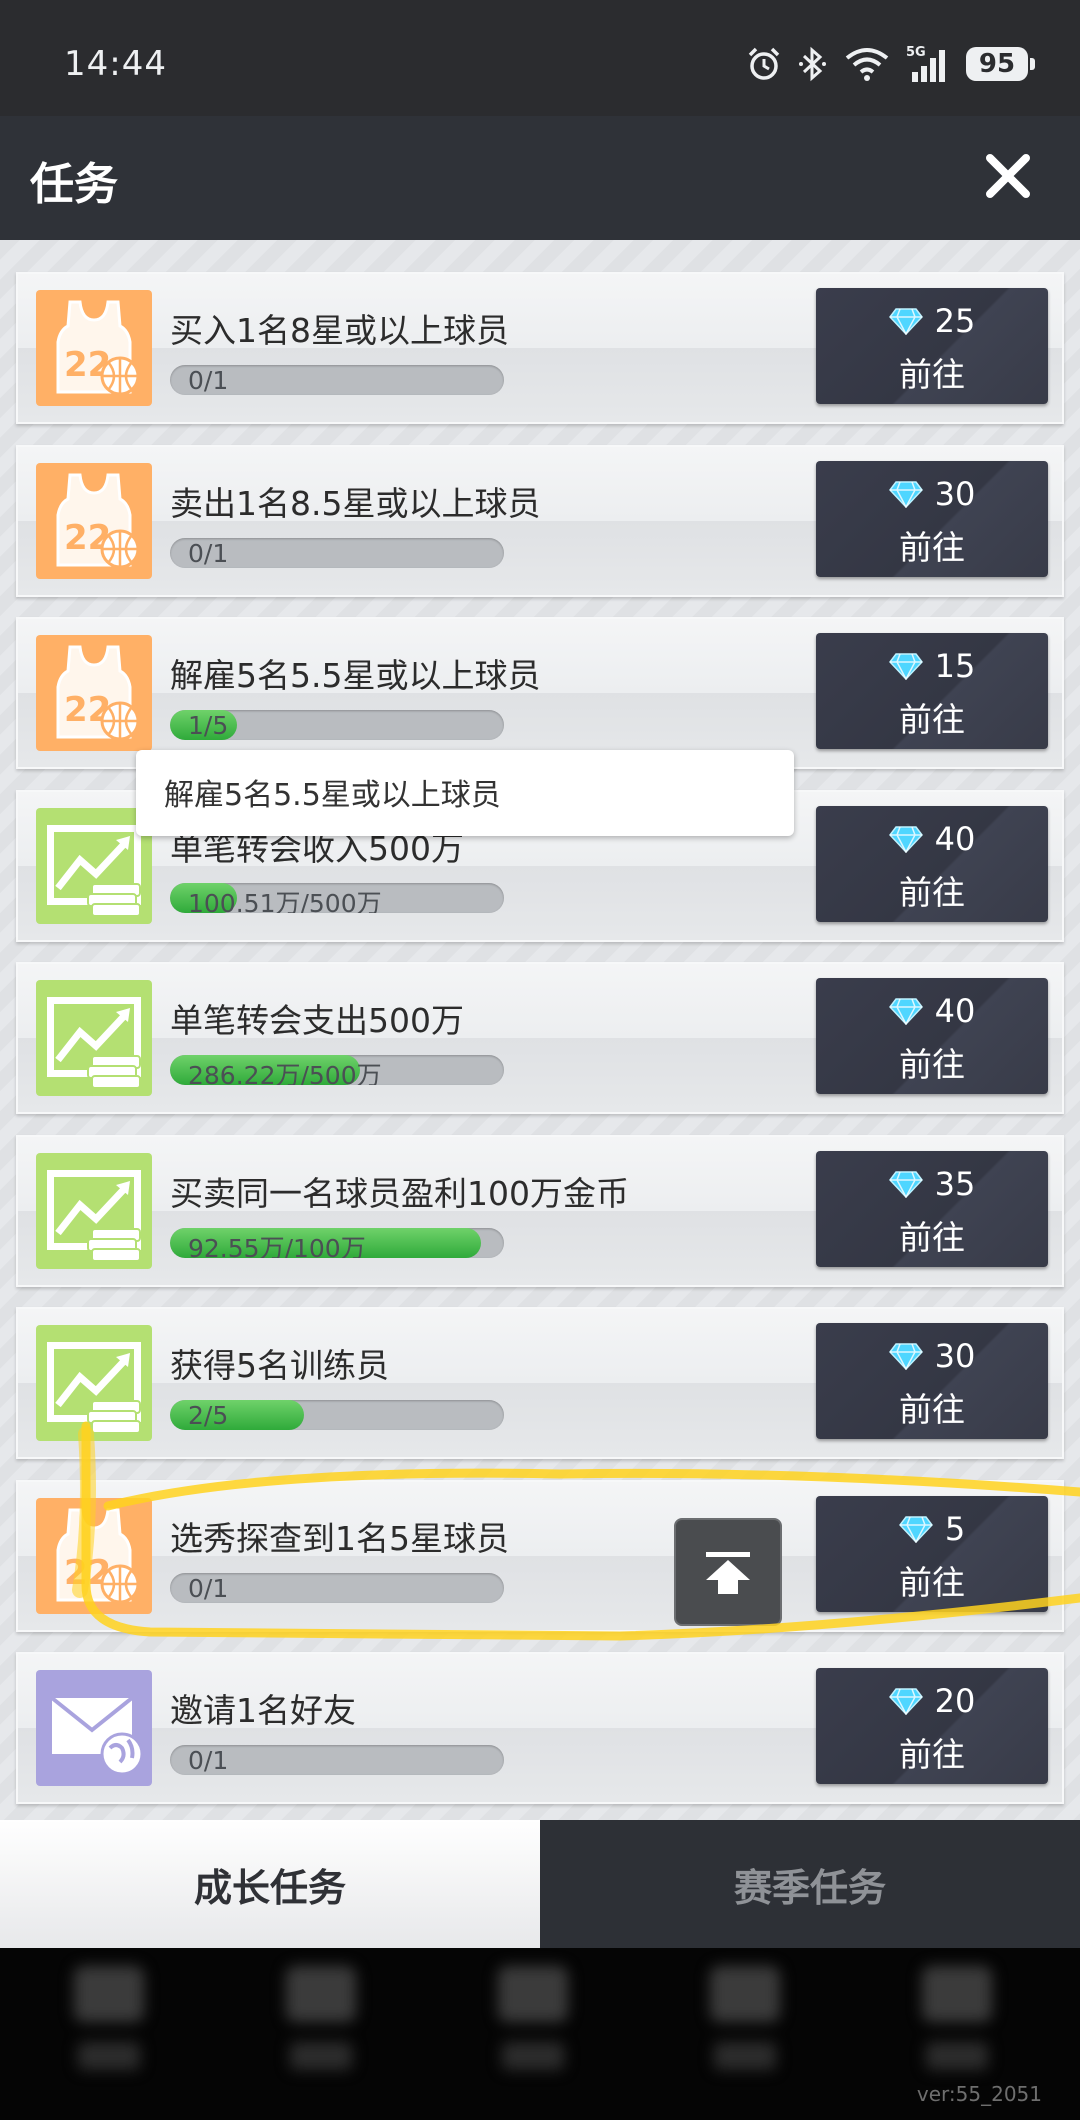 The image size is (1080, 2120). Describe the element at coordinates (270, 1884) in the screenshot. I see `tab-growth-tasks: 成长任务` at that location.